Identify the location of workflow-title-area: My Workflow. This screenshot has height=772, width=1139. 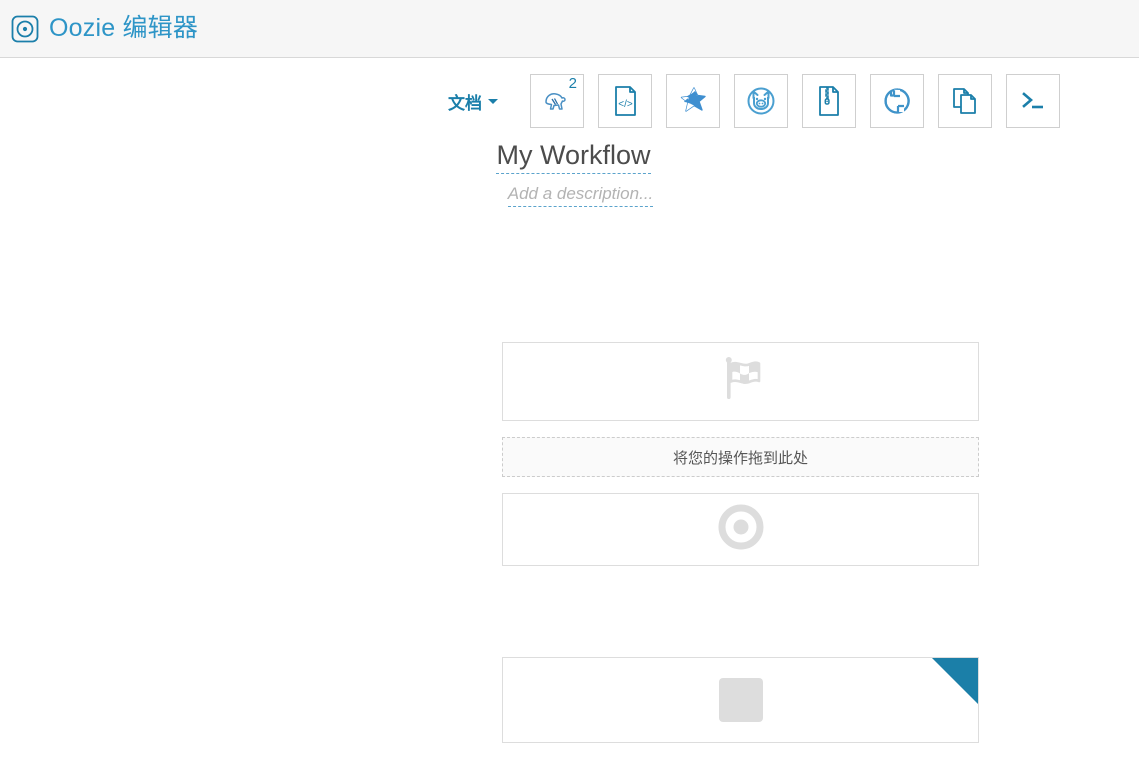
(569, 158).